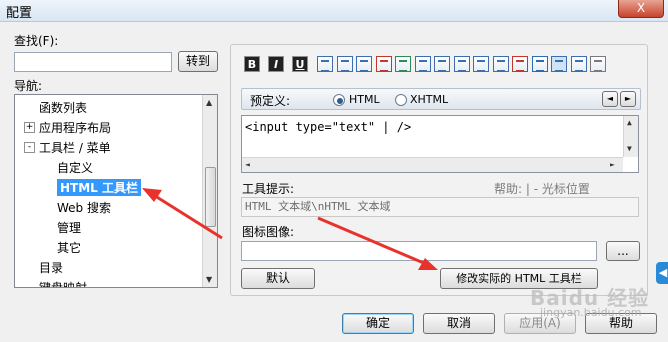  Describe the element at coordinates (591, 312) in the screenshot. I see `baidu-watermark-url: jingyan.baidu.com` at that location.